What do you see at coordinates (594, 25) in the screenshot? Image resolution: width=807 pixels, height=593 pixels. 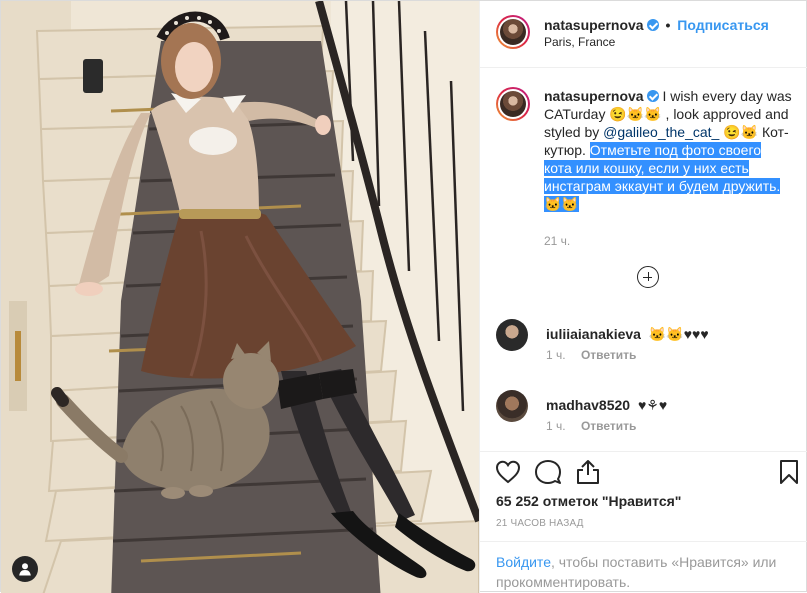 I see `header-username: natasupernova` at bounding box center [594, 25].